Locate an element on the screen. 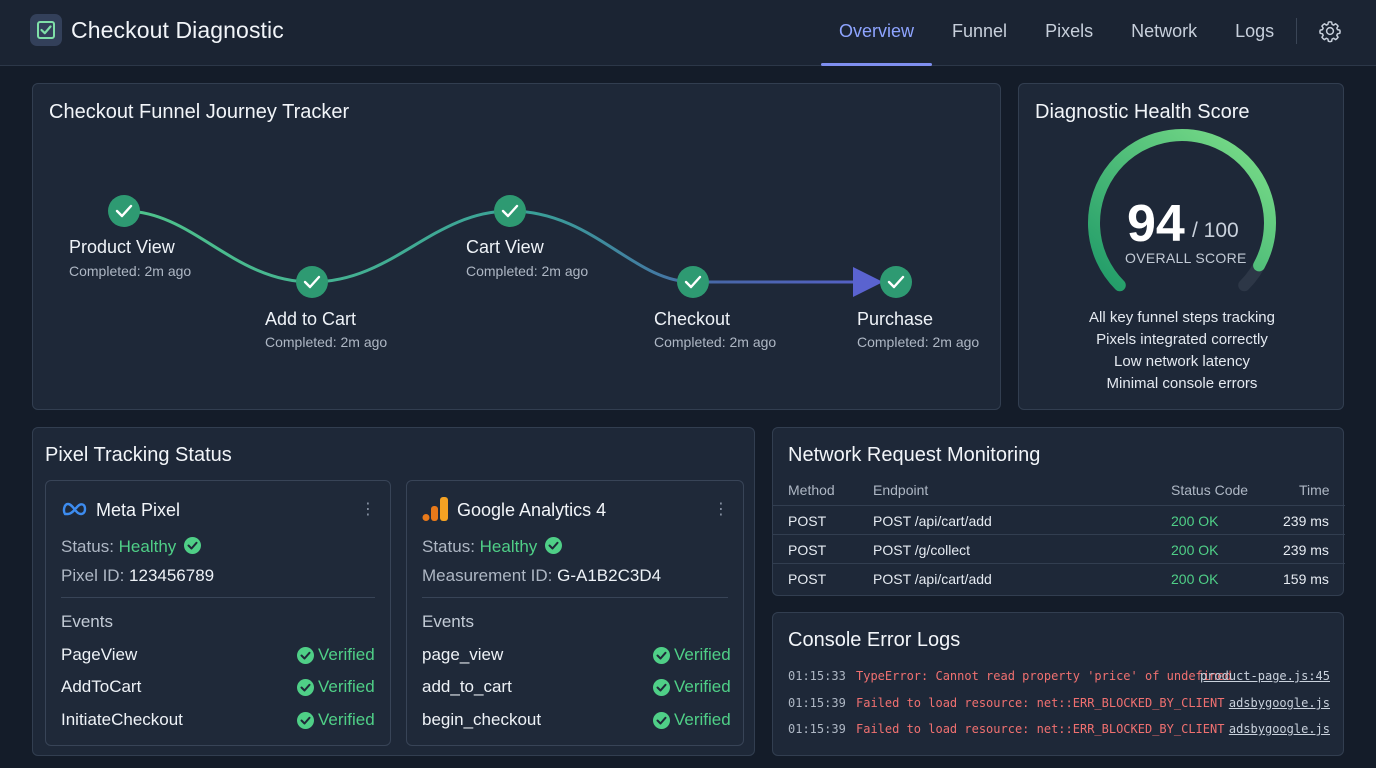 The image size is (1376, 768). measurement-id: Measurement ID: G-A1B2C3D4 is located at coordinates (541, 576).